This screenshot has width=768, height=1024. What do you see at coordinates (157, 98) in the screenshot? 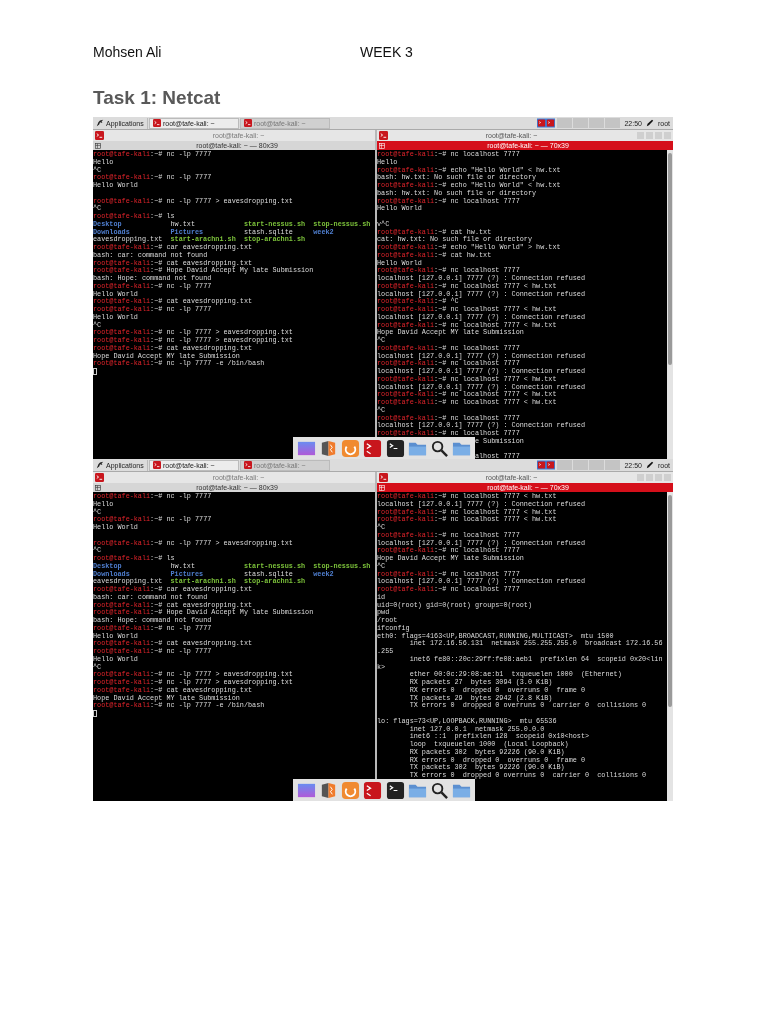
I see `task-heading: Task 1: Netcat` at bounding box center [157, 98].